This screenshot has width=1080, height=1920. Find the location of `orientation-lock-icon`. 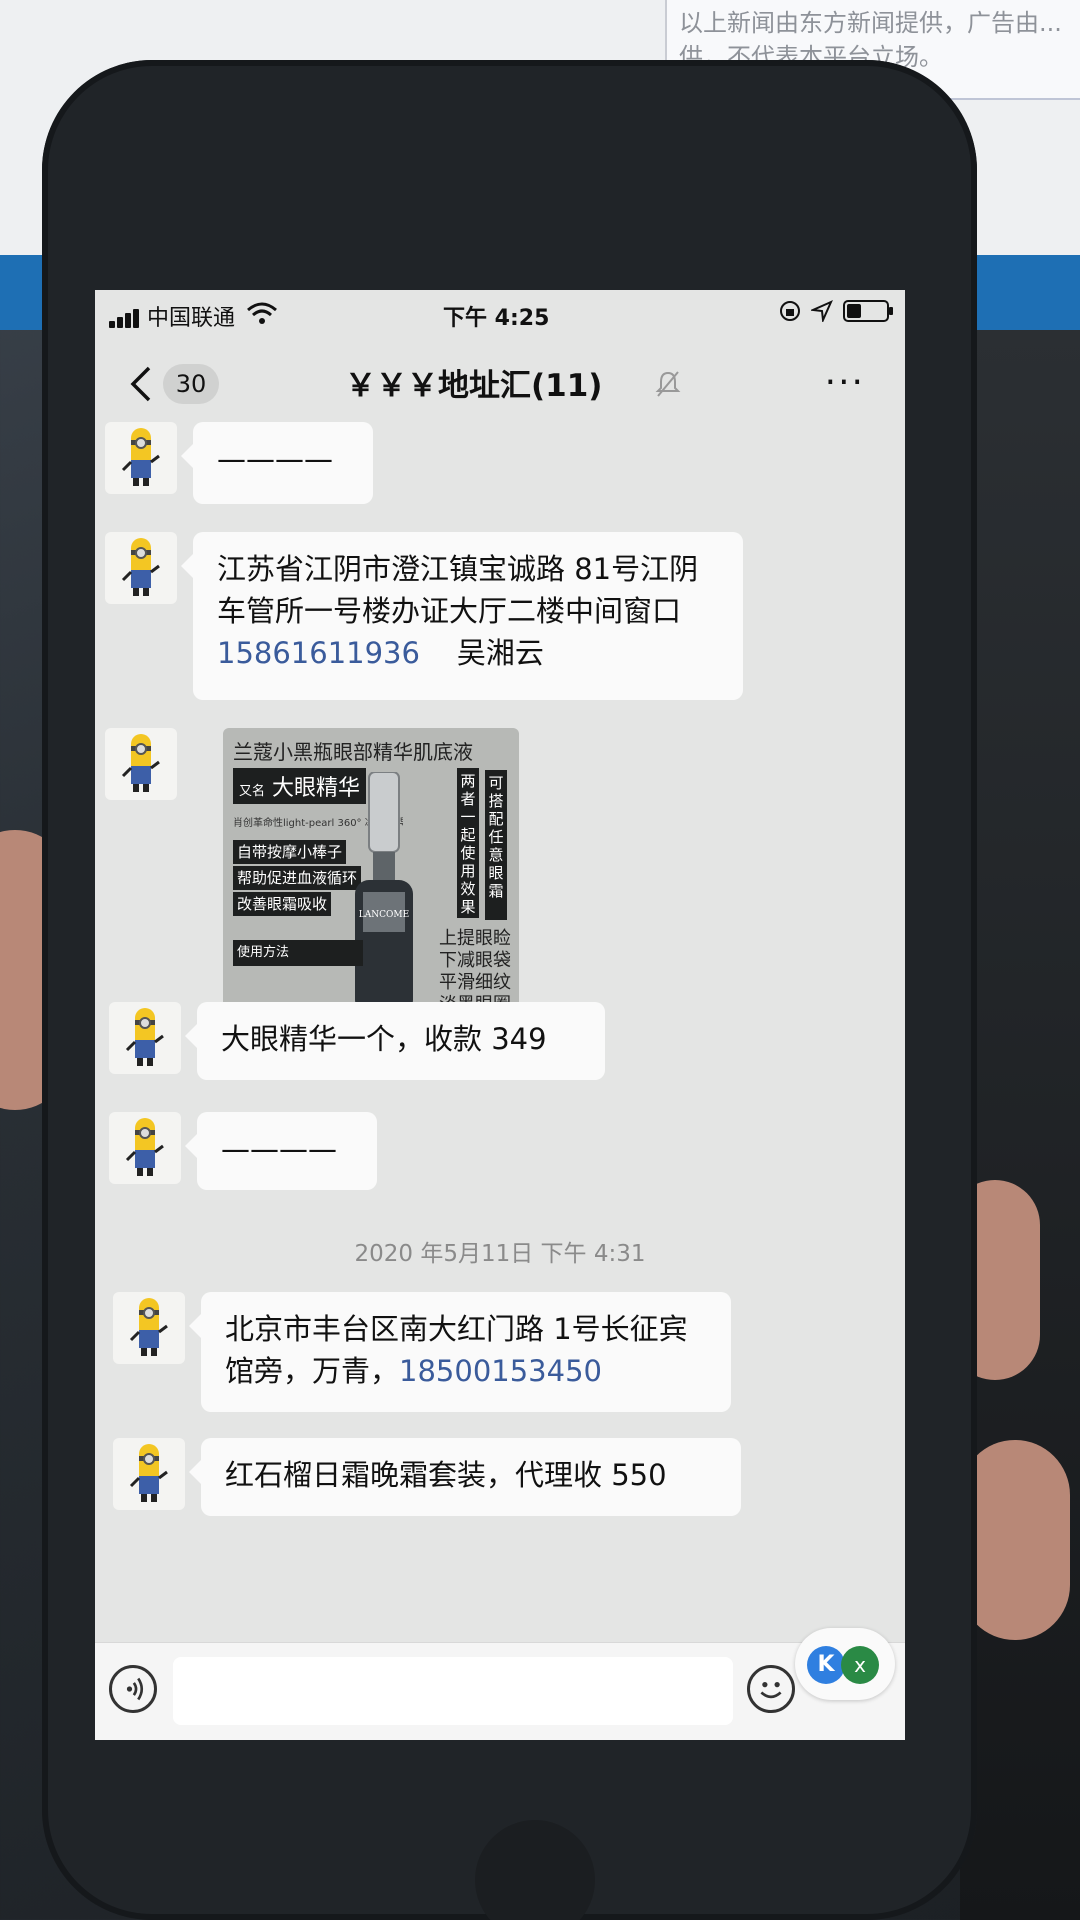

orientation-lock-icon is located at coordinates (790, 311).